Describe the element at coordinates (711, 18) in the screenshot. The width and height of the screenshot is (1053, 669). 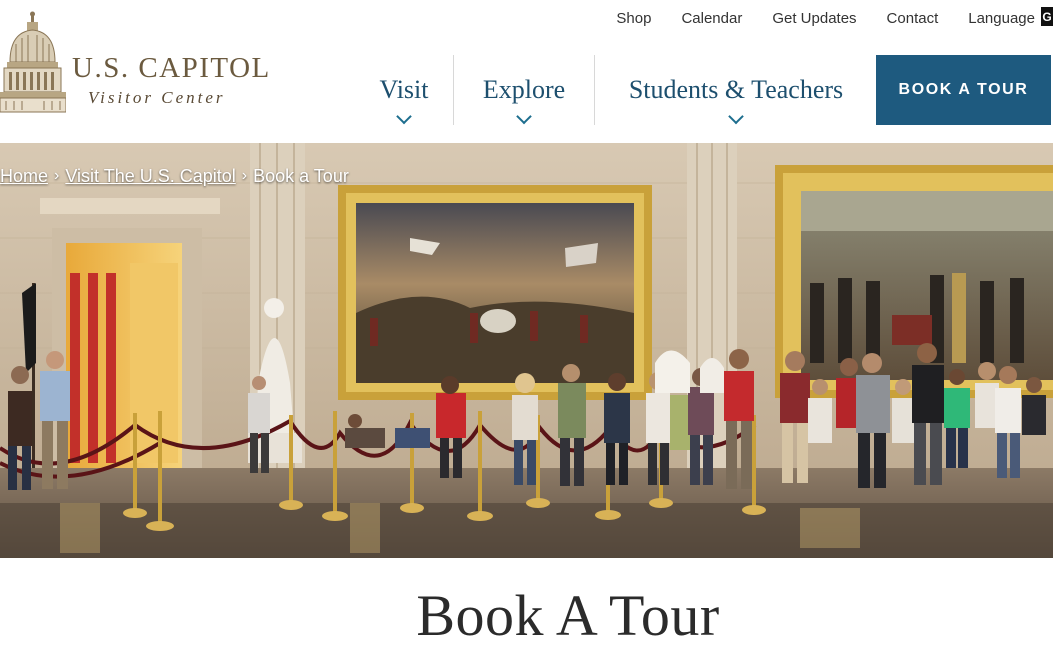
I see `utility-link-calendar: Calendar` at that location.